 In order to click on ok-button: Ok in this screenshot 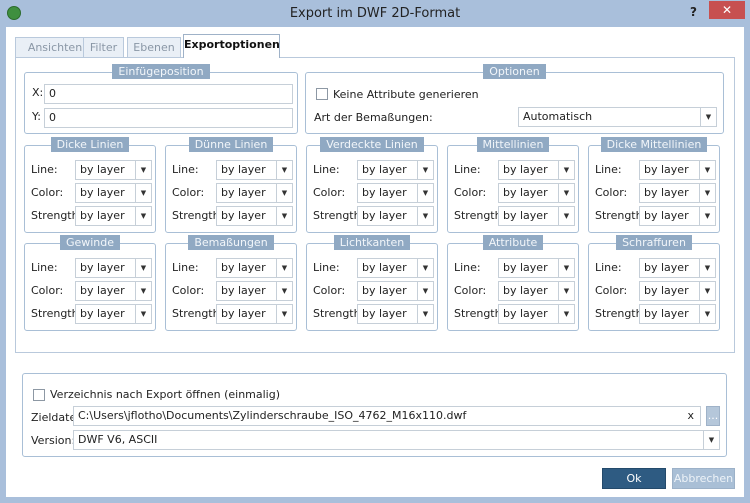, I will do `click(634, 478)`.